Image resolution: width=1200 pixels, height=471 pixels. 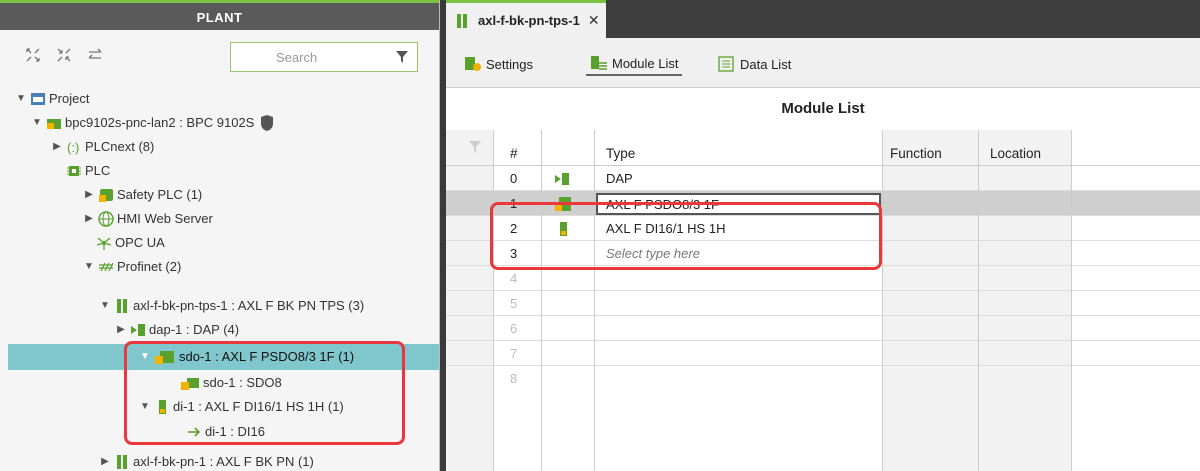 I want to click on tab-label: axl-f-bk-pn-tps-1, so click(x=529, y=20).